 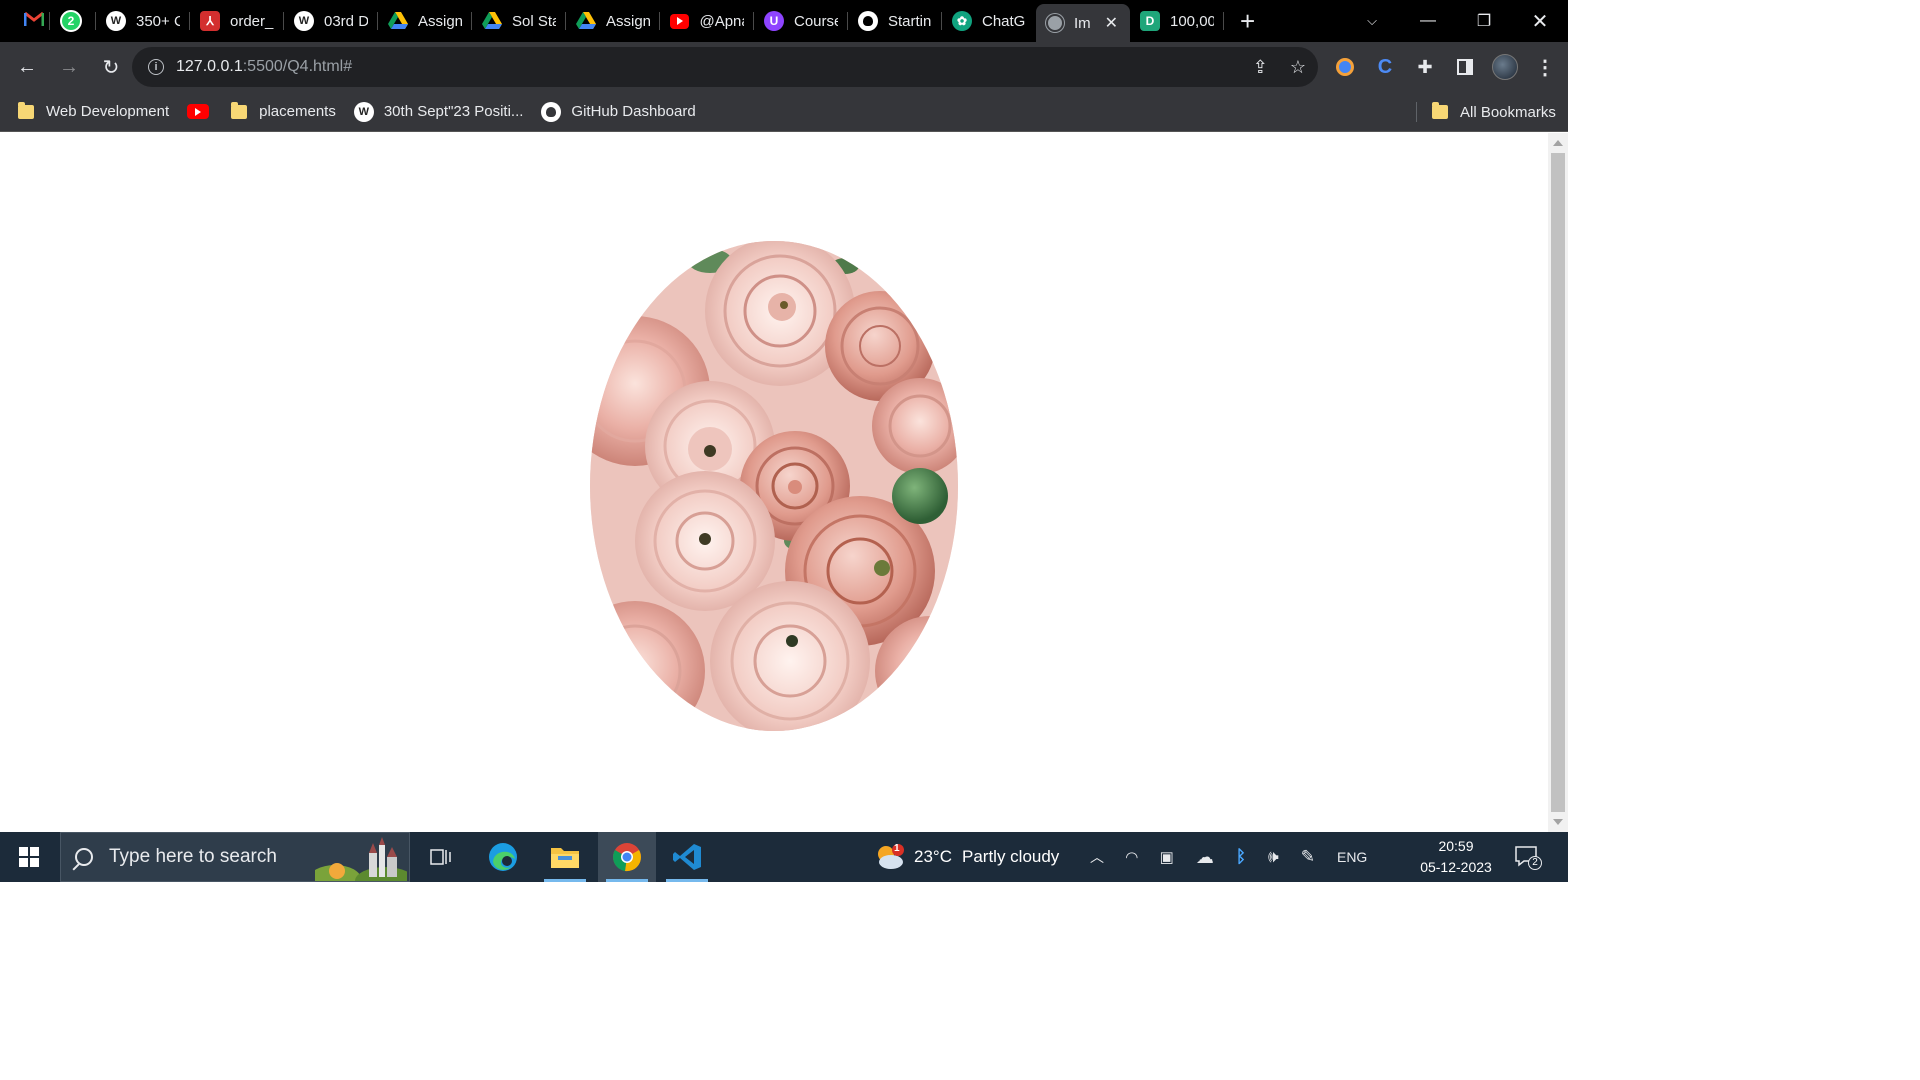 I want to click on scrollbar-thumb, so click(x=1558, y=482).